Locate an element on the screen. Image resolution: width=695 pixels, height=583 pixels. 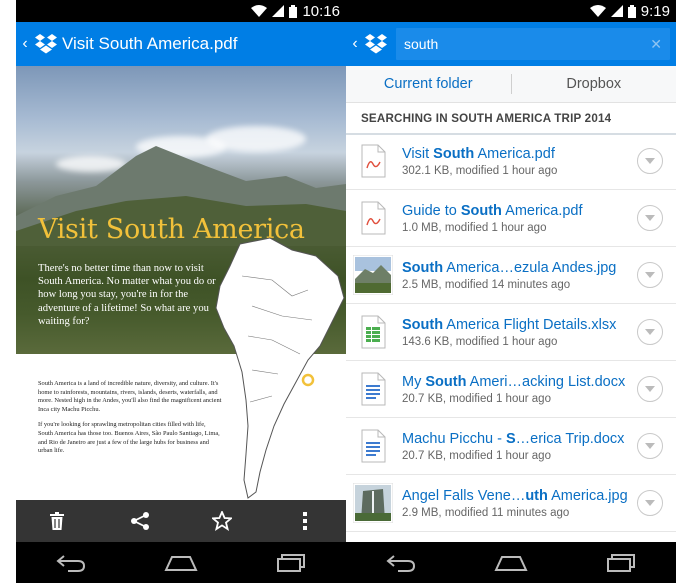
status-bar: 10:16 is located at coordinates (181, 11).